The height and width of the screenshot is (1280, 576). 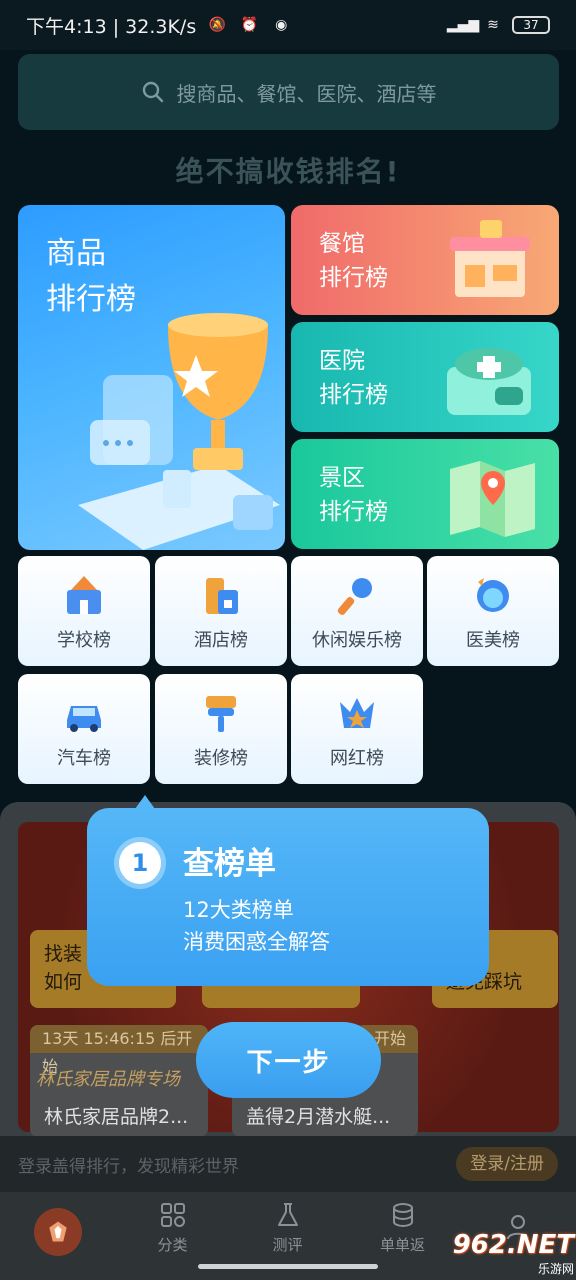 What do you see at coordinates (151, 377) in the screenshot?
I see `product-ranking-card: 商品 排行榜` at bounding box center [151, 377].